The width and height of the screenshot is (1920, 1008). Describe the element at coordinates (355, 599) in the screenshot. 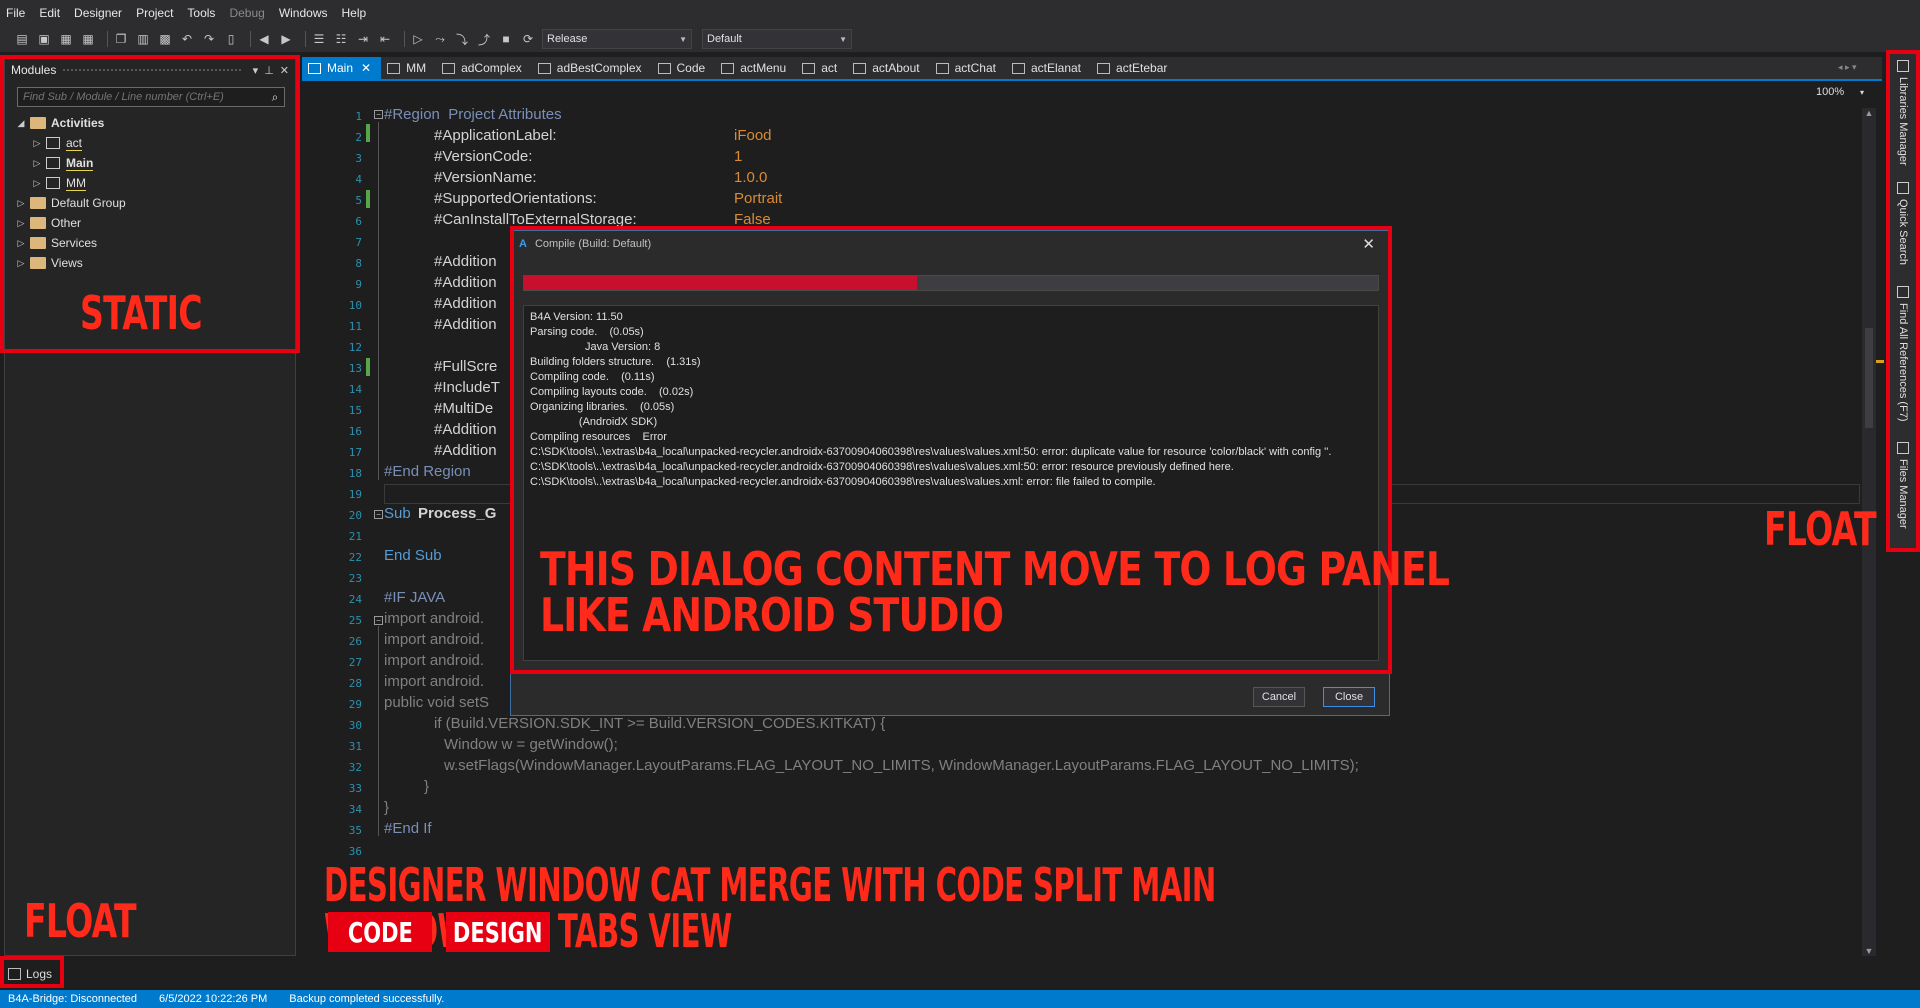

I see `line-number: 24` at that location.